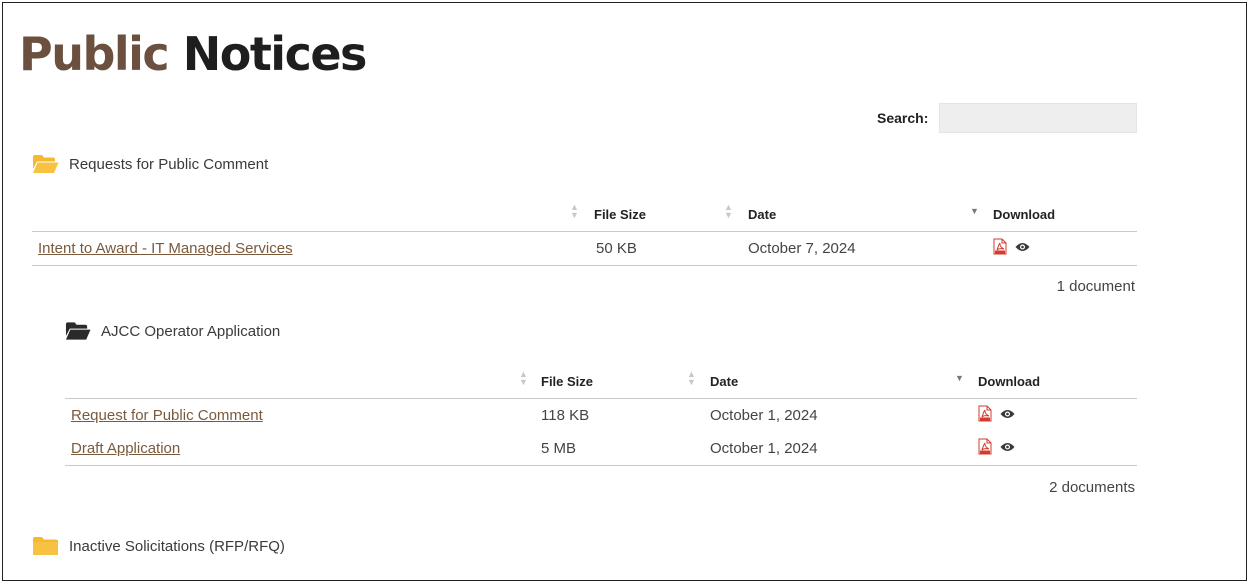 Image resolution: width=1251 pixels, height=585 pixels. What do you see at coordinates (559, 448) in the screenshot?
I see `file-size: 5 MB` at bounding box center [559, 448].